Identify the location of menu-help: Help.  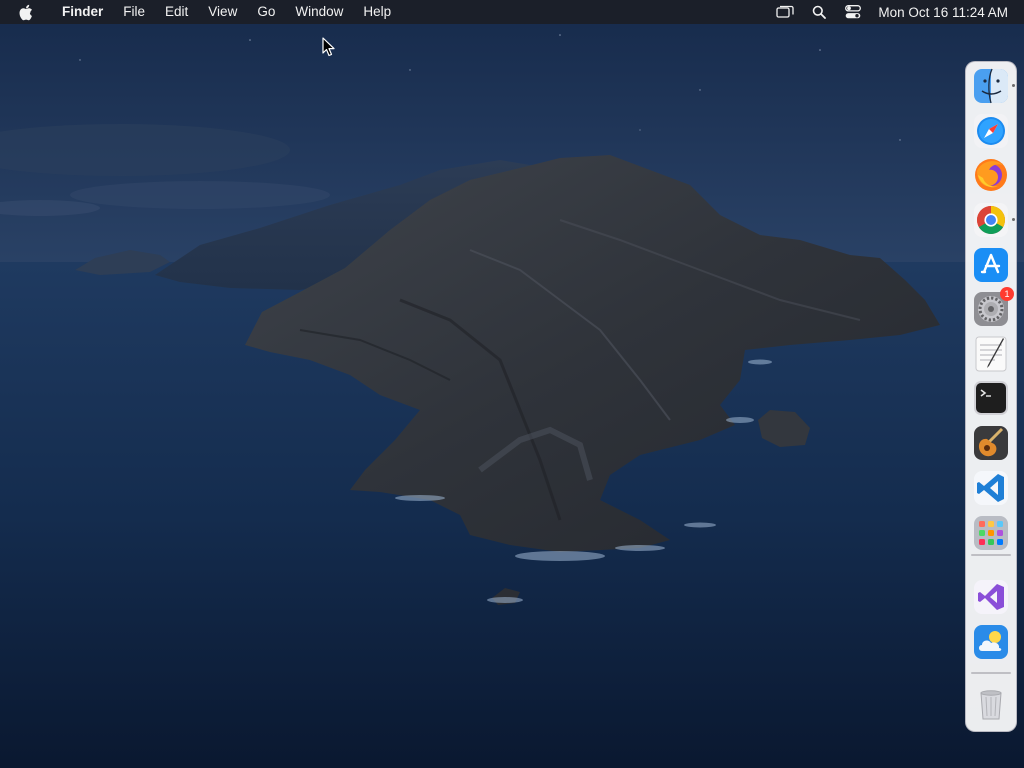
(377, 12).